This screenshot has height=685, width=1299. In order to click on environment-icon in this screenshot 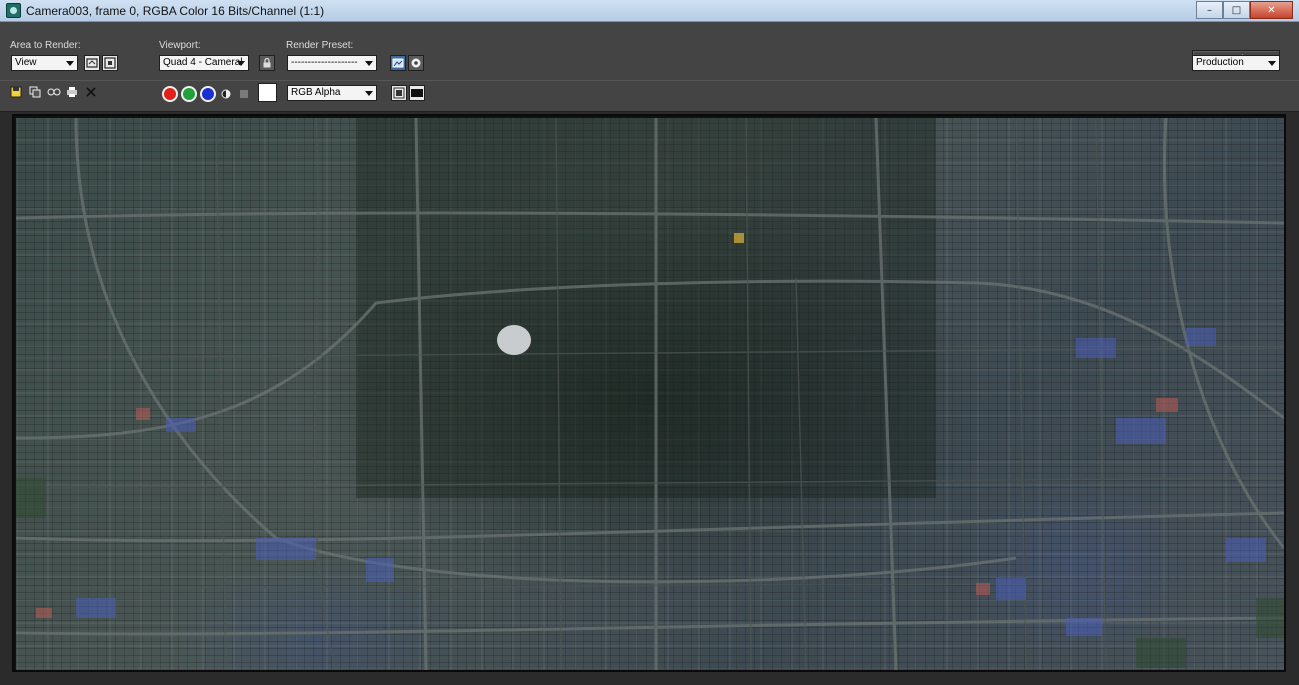, I will do `click(416, 63)`.